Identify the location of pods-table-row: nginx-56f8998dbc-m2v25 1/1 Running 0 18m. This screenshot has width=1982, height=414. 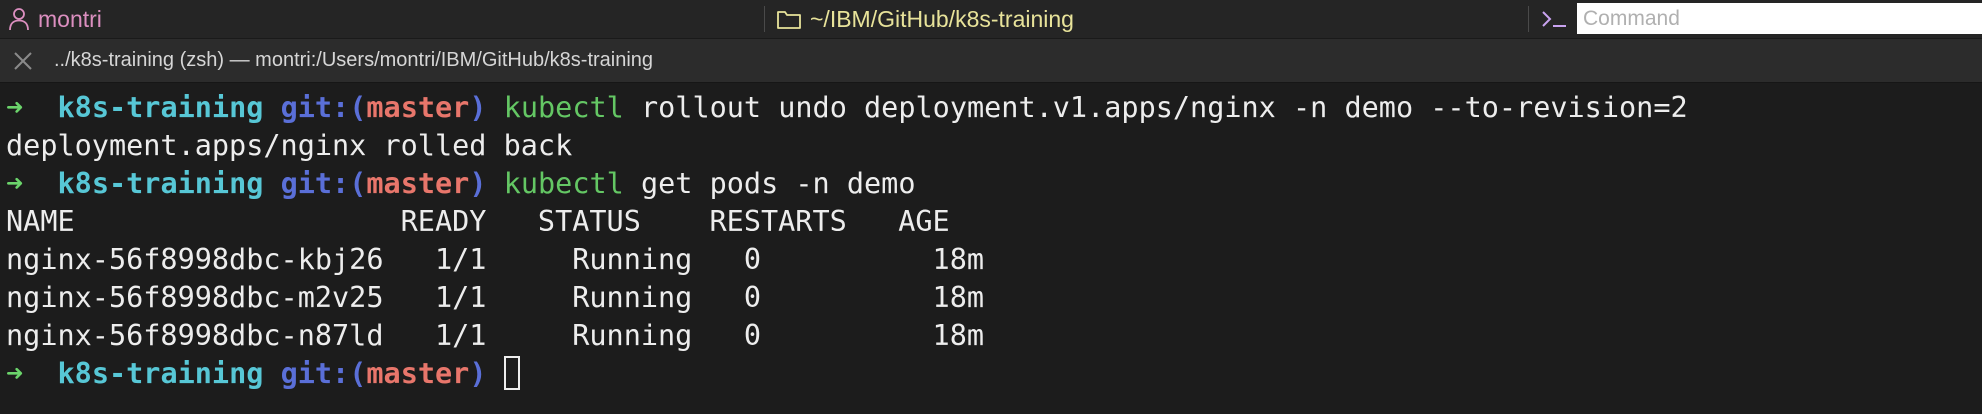
(495, 297).